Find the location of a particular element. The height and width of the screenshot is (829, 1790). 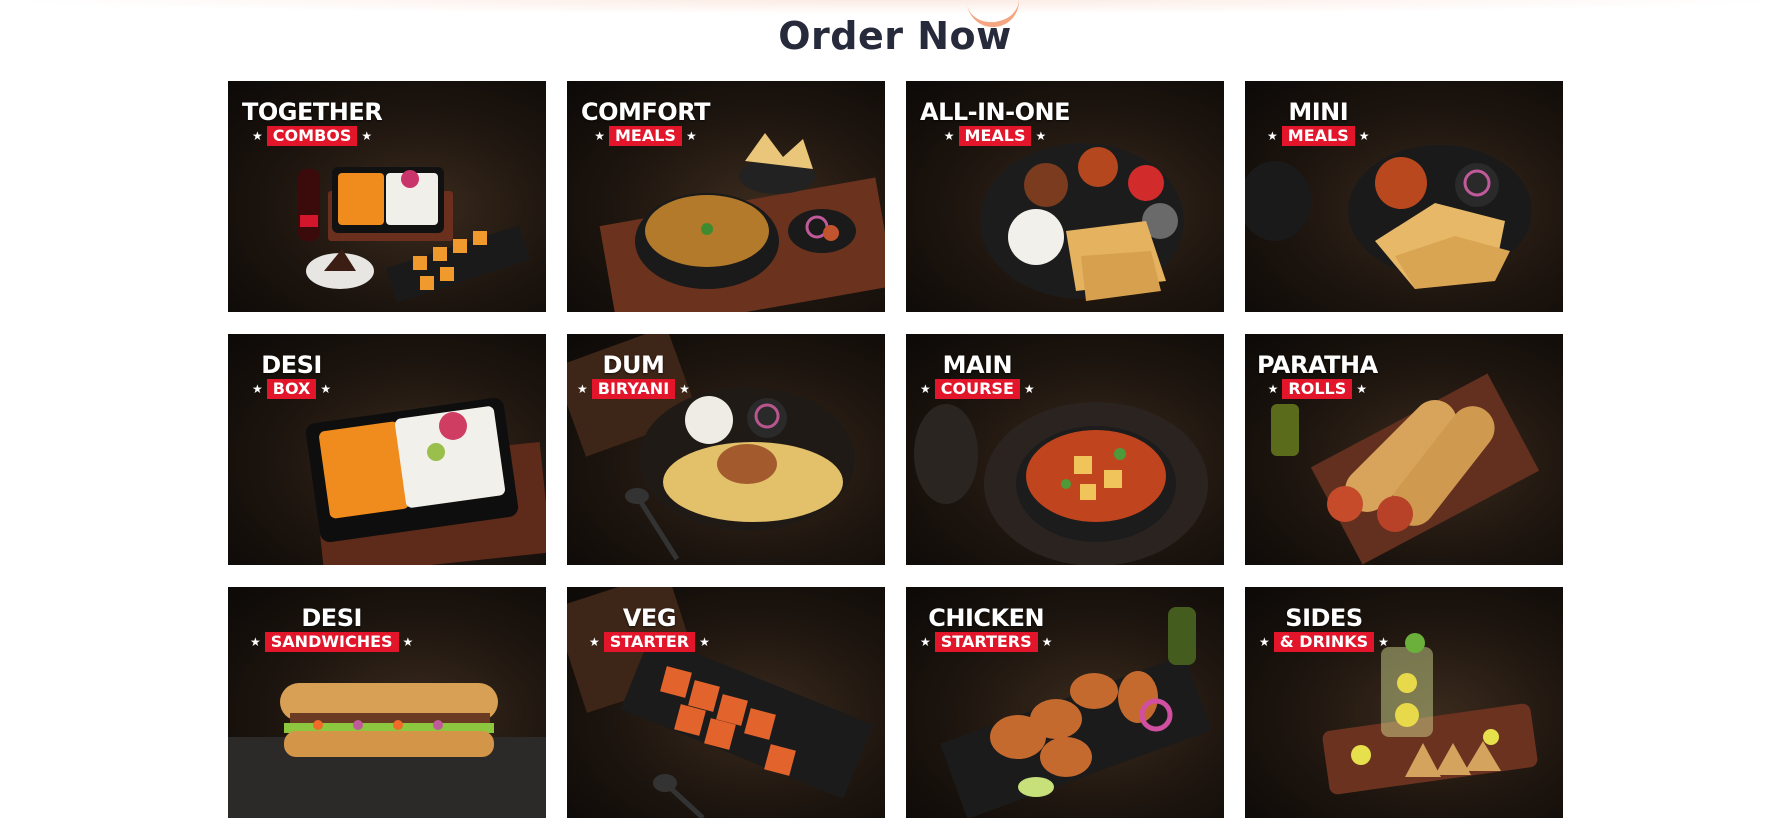

category-title: DUM is located at coordinates (633, 365).